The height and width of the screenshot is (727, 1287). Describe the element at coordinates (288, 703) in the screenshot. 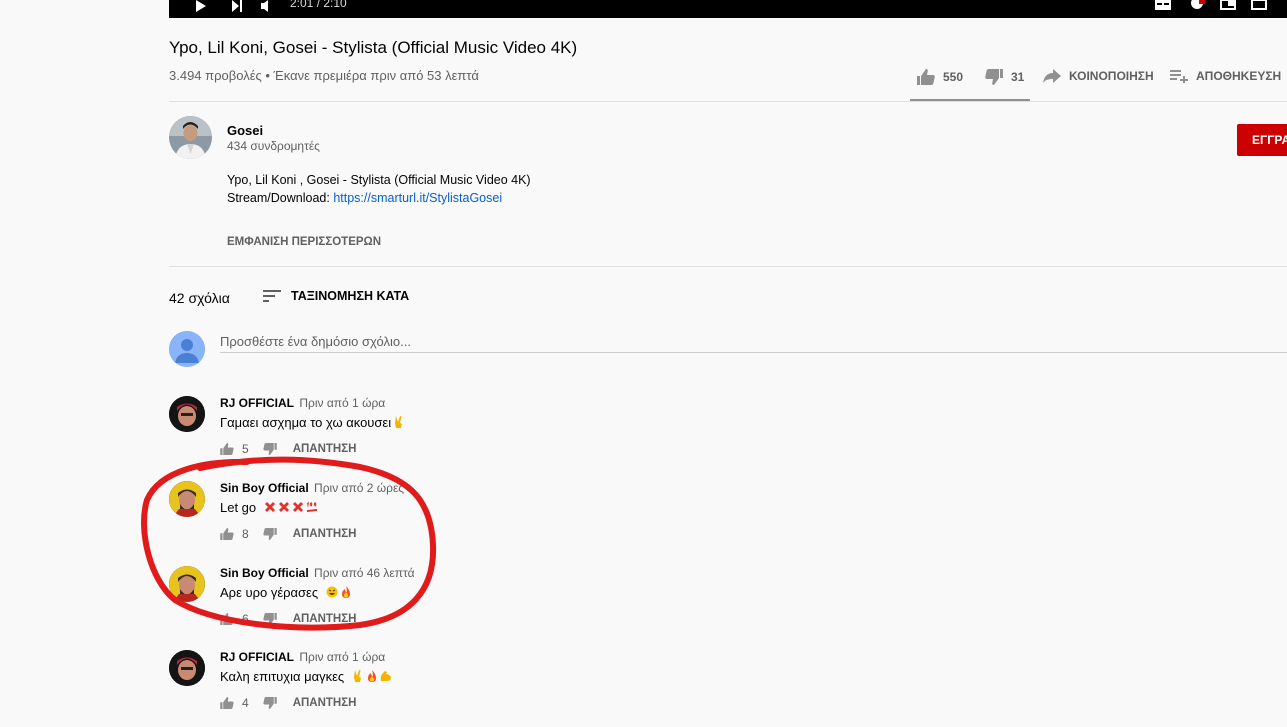

I see `comment-actions: 4 ΑΠΑΝΤΗΣΗ` at that location.